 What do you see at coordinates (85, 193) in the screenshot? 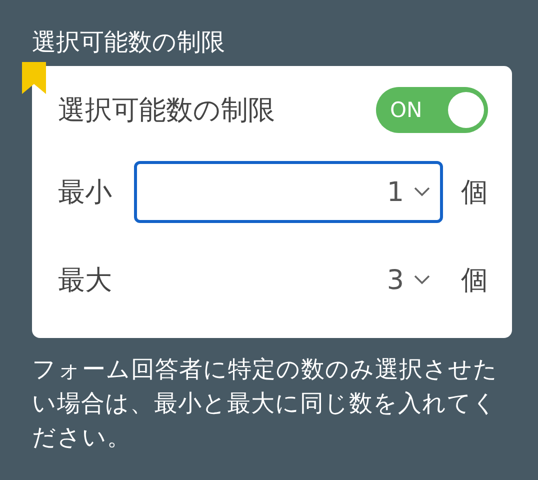
I see `field-label: 最小` at bounding box center [85, 193].